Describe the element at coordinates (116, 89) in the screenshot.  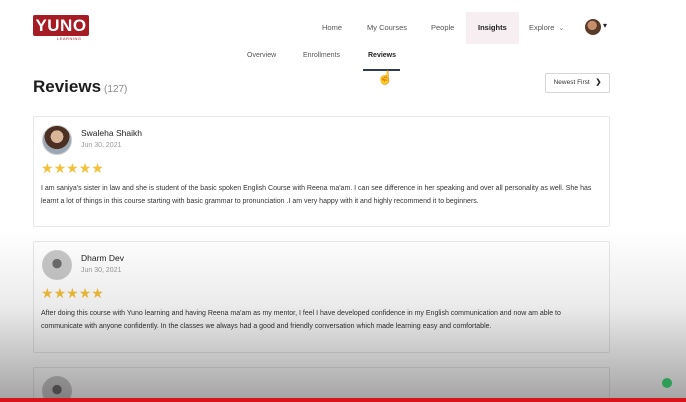
I see `review-count: (127)` at that location.